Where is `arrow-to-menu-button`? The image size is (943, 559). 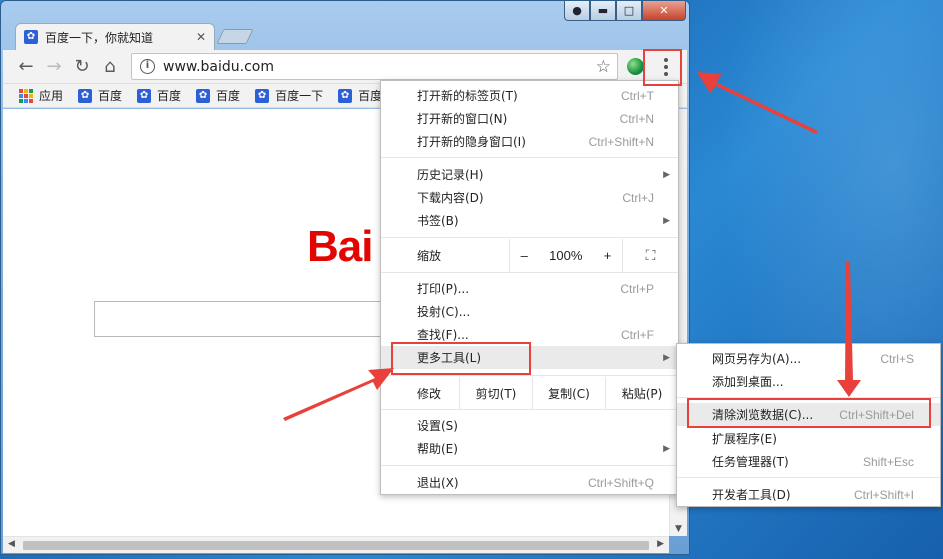 arrow-to-menu-button is located at coordinates (757, 103).